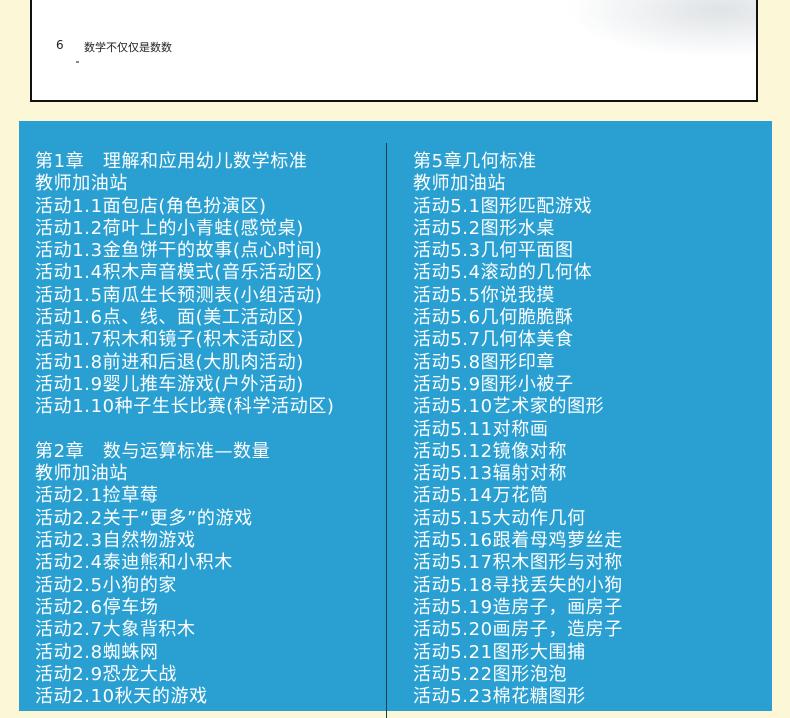  I want to click on toc-entry: 活动5.23棉花糖图形, so click(499, 697).